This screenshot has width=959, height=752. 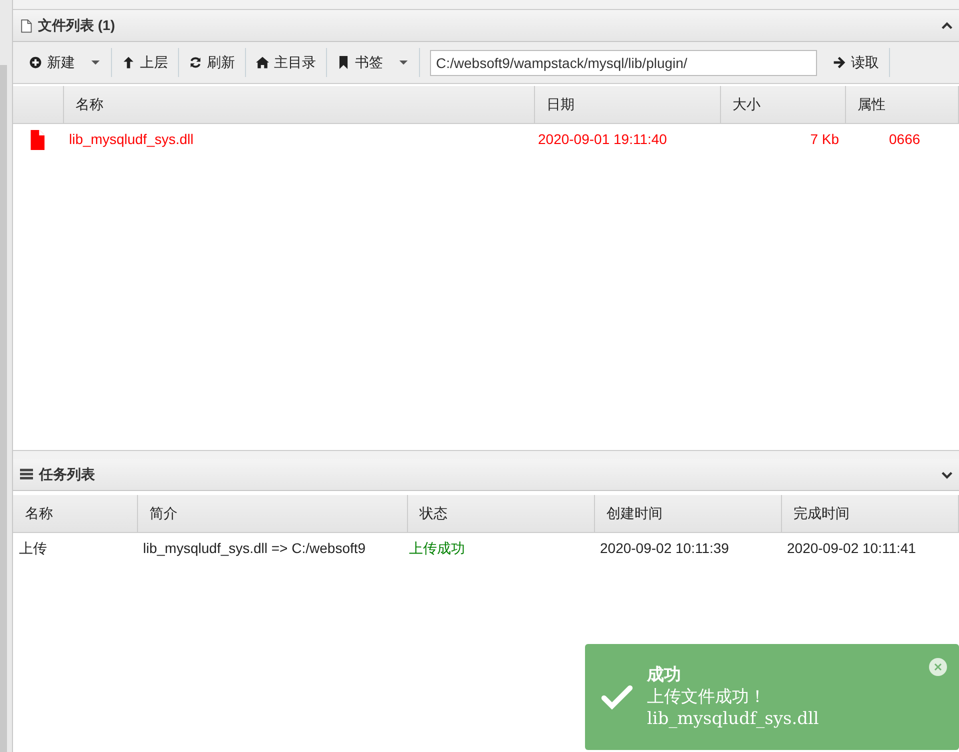 What do you see at coordinates (627, 139) in the screenshot?
I see `date-cell: 2020-09-01 19:11:40` at bounding box center [627, 139].